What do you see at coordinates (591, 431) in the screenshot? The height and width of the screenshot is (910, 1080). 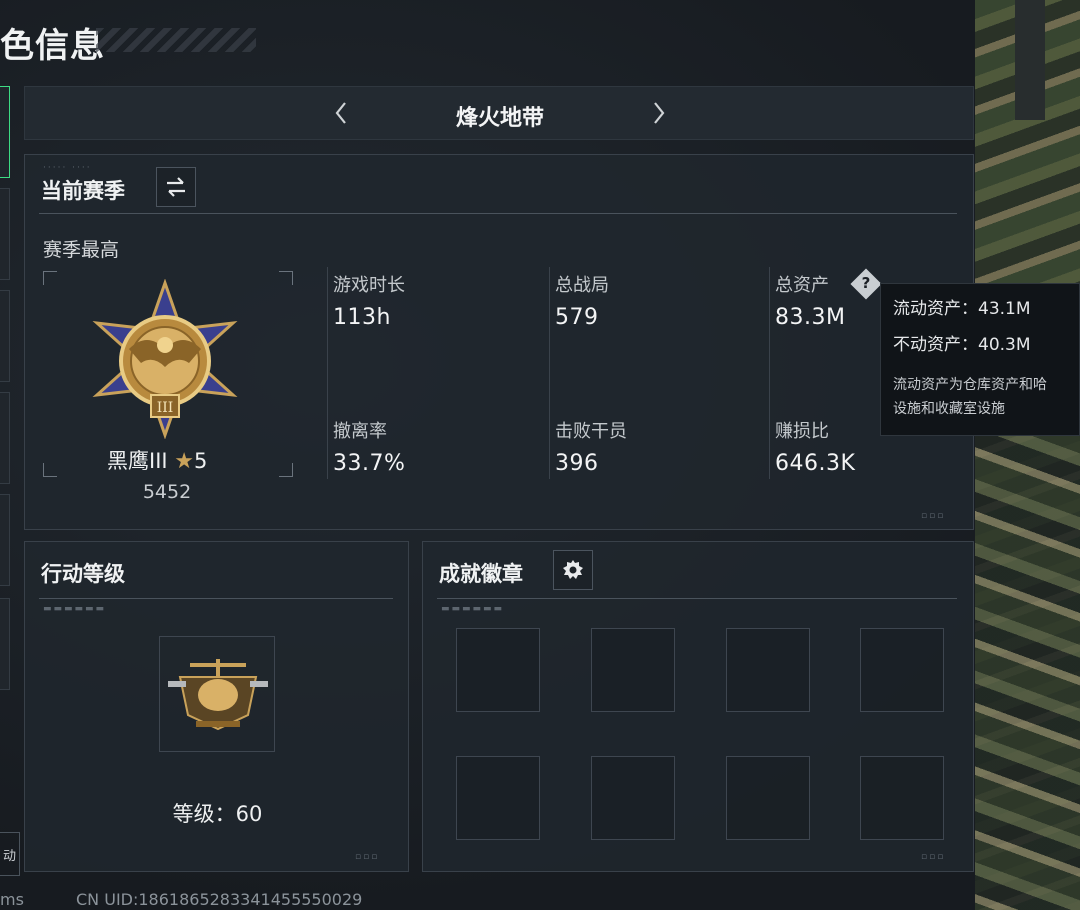 I see `stat-label-kills: 击败干员` at bounding box center [591, 431].